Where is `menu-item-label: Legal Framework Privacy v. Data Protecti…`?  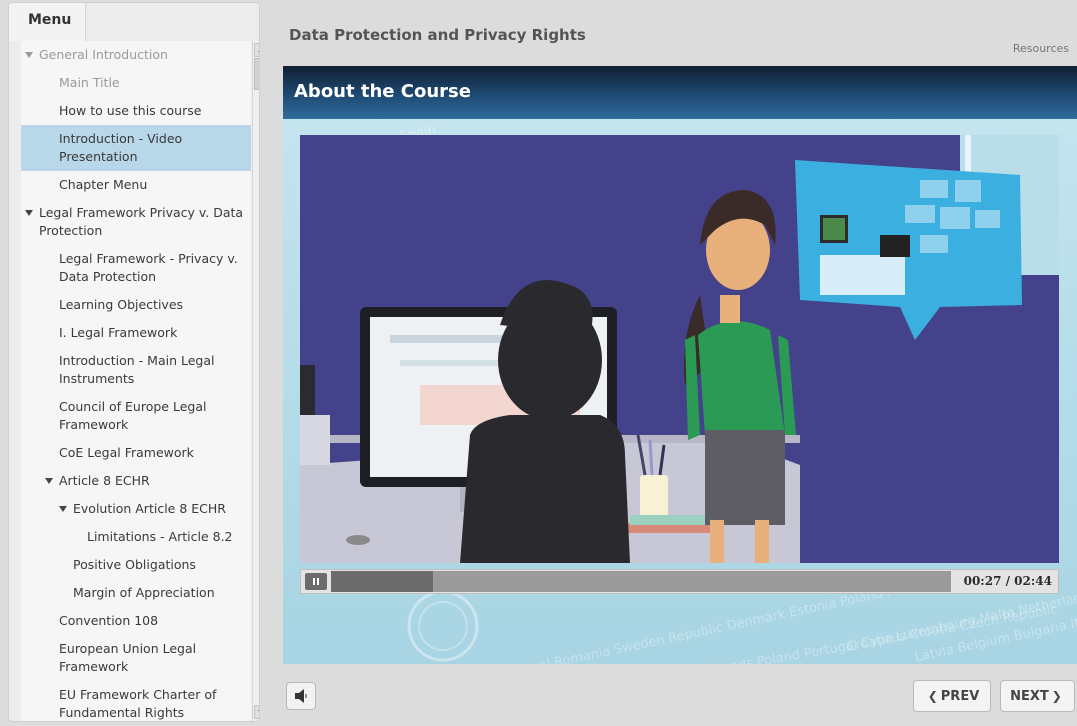 menu-item-label: Legal Framework Privacy v. Data Protecti… is located at coordinates (141, 221).